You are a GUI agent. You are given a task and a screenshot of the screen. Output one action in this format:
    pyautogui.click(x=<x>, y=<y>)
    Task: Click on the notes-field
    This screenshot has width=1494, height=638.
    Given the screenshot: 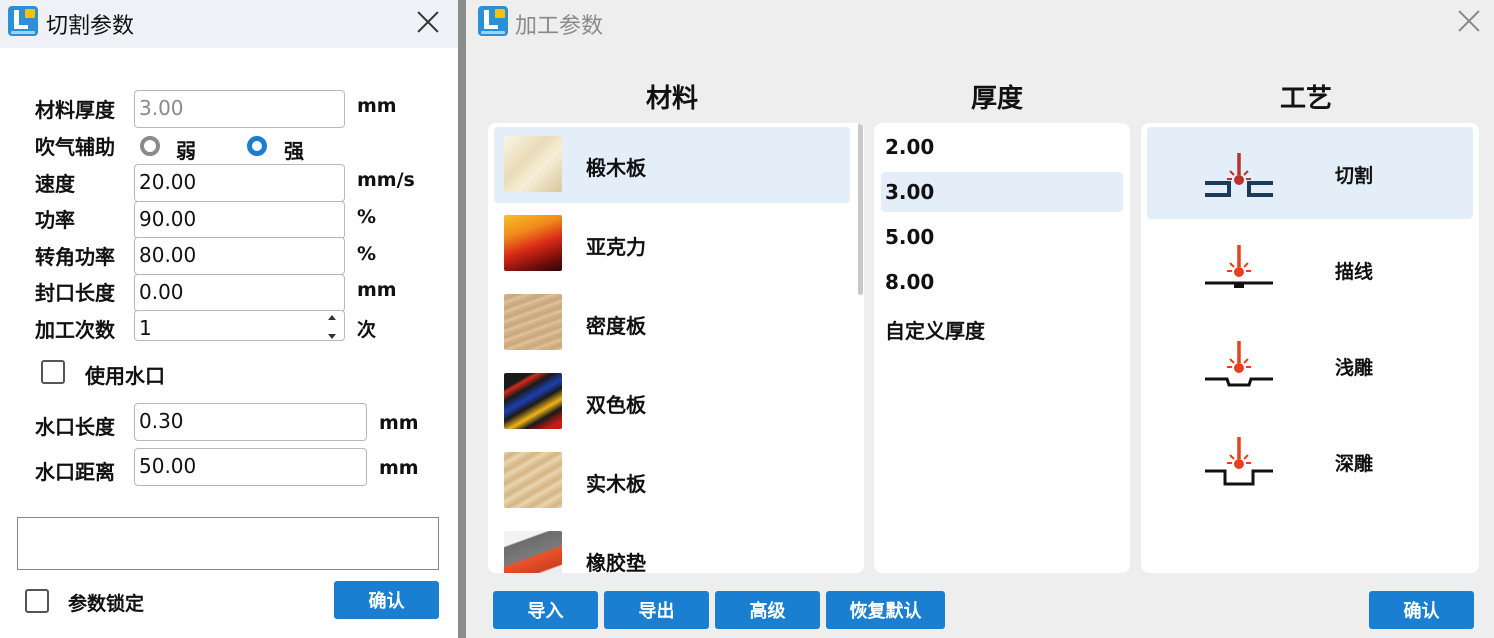 What is the action you would take?
    pyautogui.click(x=228, y=543)
    